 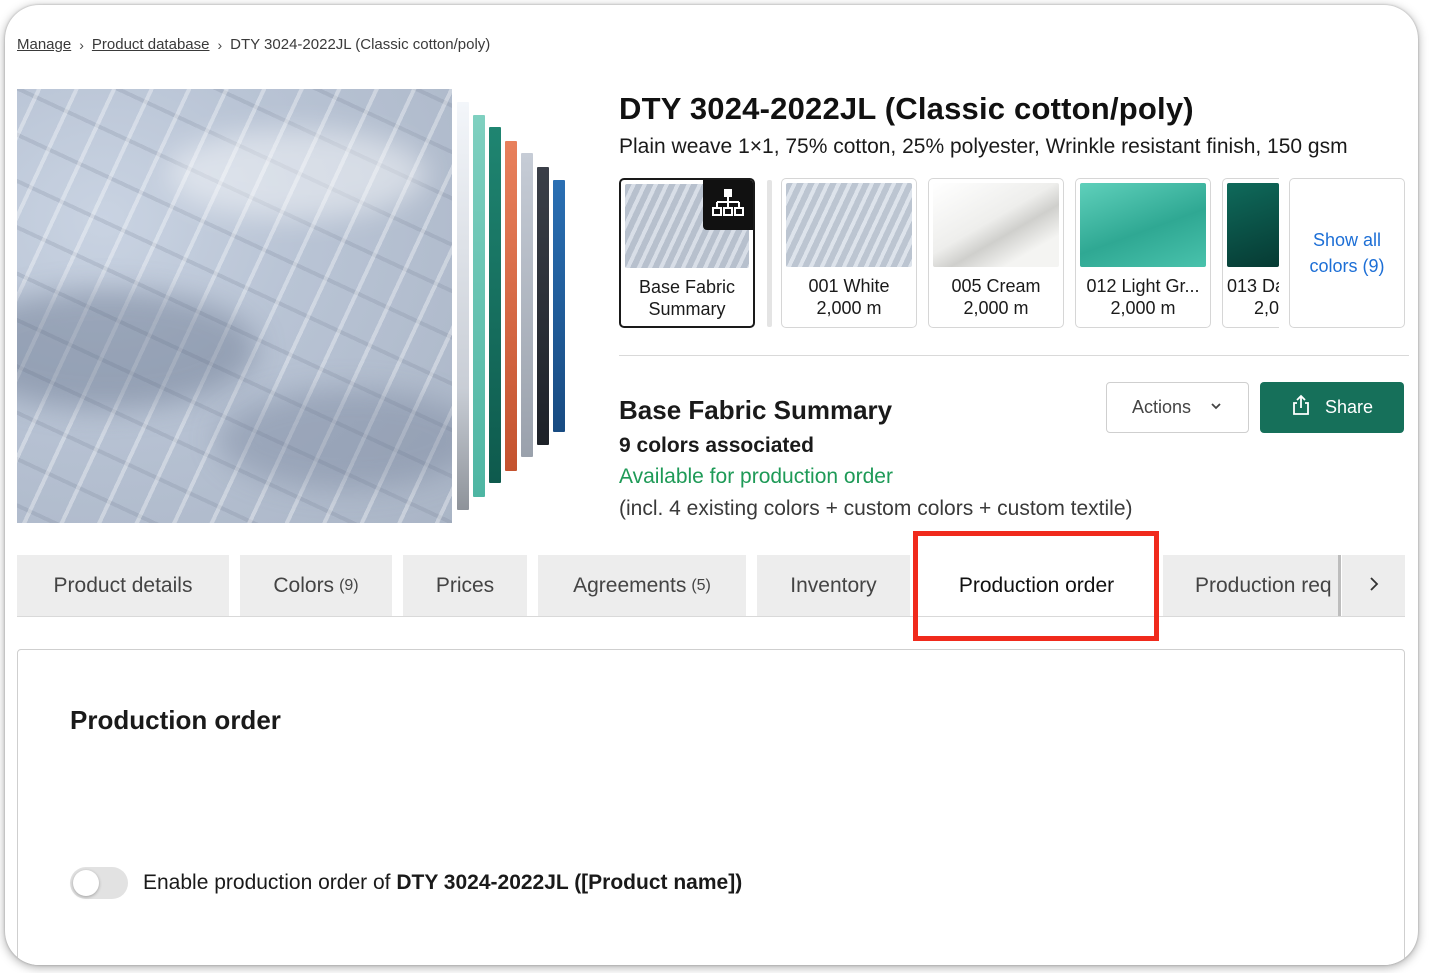 I want to click on actions-dropdown-button: Actions, so click(x=1177, y=407).